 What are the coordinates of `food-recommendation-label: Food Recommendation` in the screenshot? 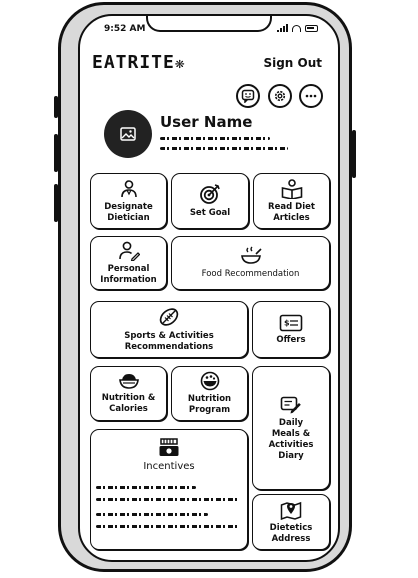 It's located at (250, 274).